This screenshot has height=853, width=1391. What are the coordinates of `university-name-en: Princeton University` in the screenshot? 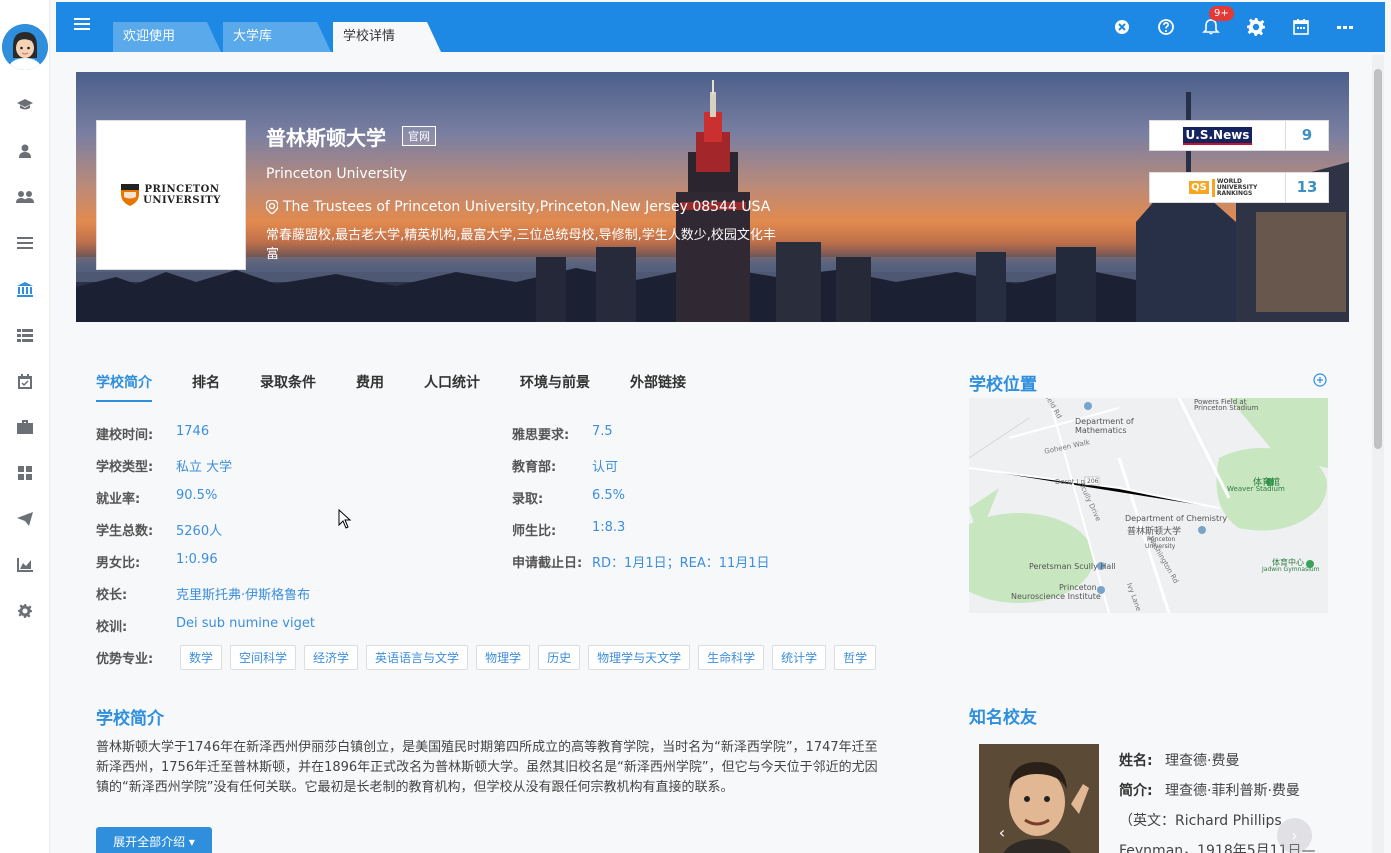 It's located at (337, 174).